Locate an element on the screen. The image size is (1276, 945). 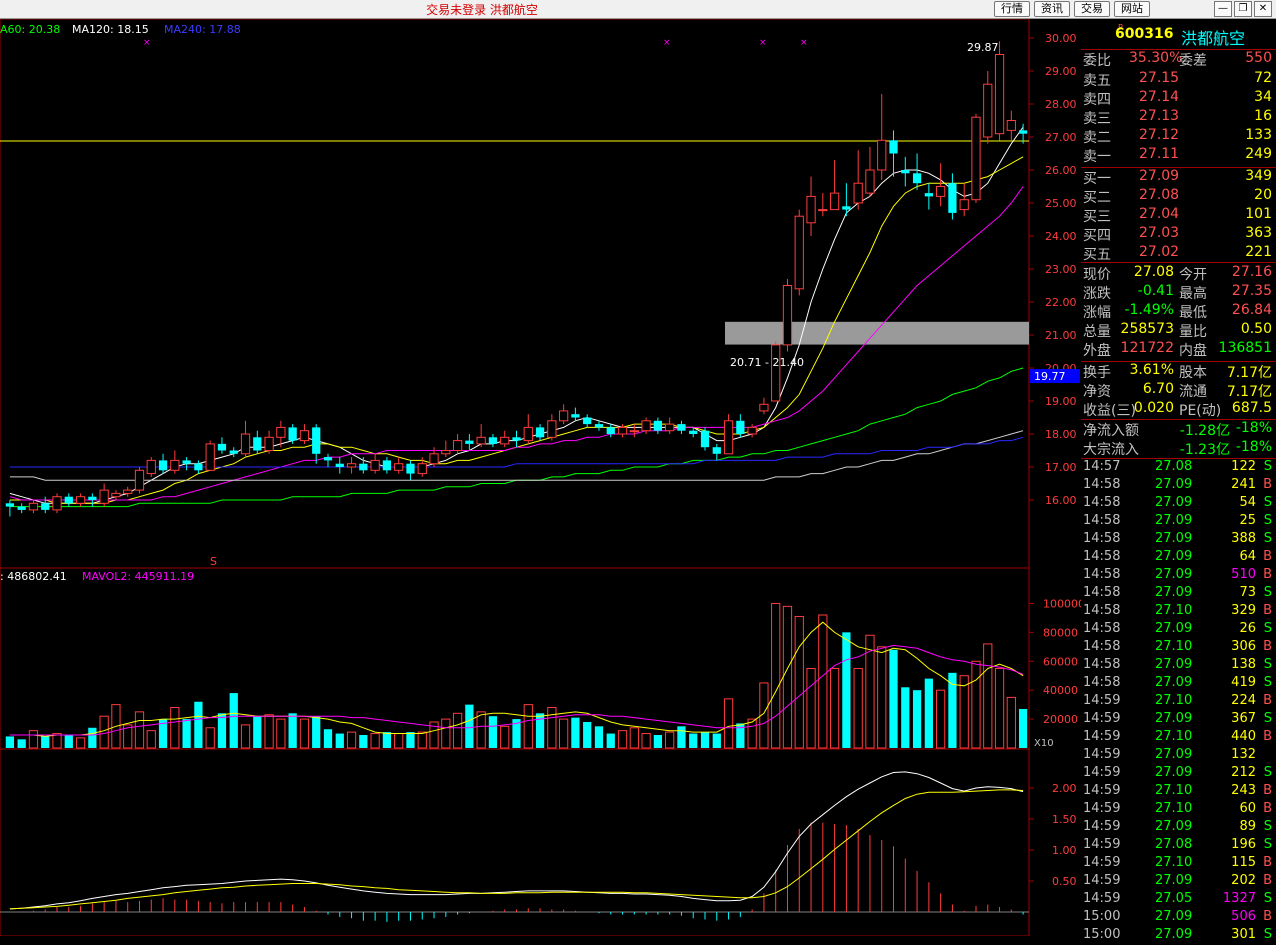
menu-website: 网站 is located at coordinates (1132, 9).